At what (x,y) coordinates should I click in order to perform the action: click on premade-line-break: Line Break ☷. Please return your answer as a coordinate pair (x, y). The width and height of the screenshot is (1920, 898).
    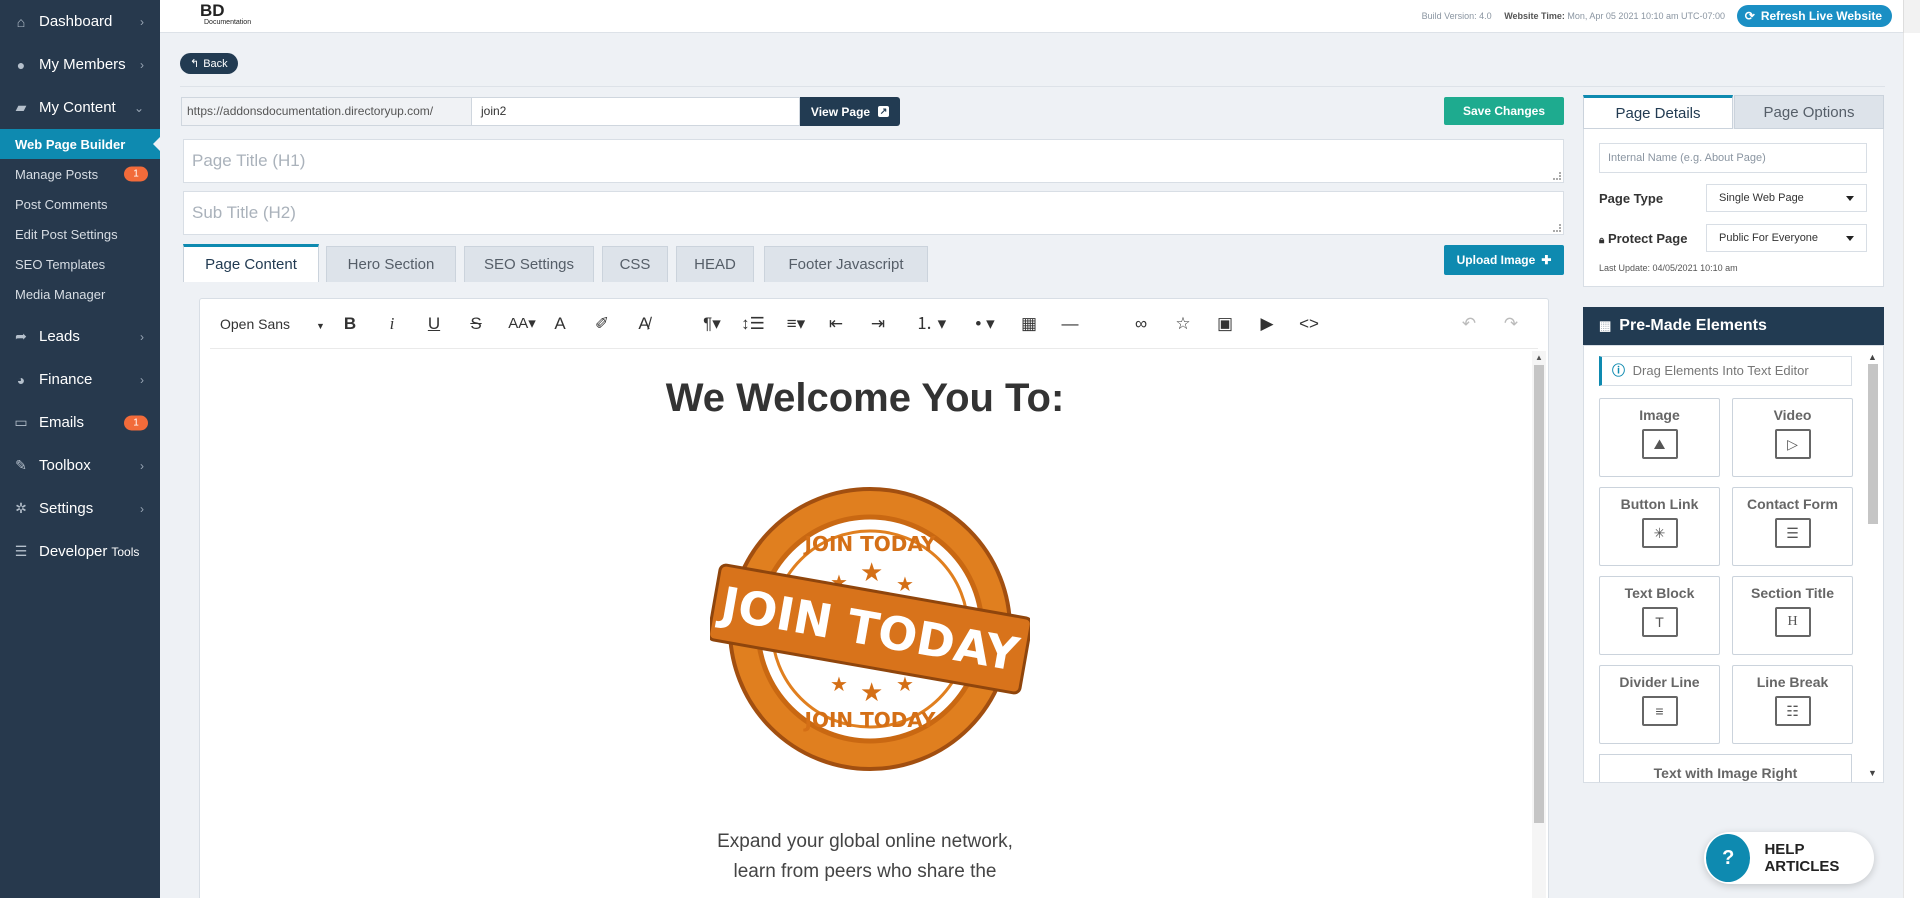
    Looking at the image, I should click on (1792, 704).